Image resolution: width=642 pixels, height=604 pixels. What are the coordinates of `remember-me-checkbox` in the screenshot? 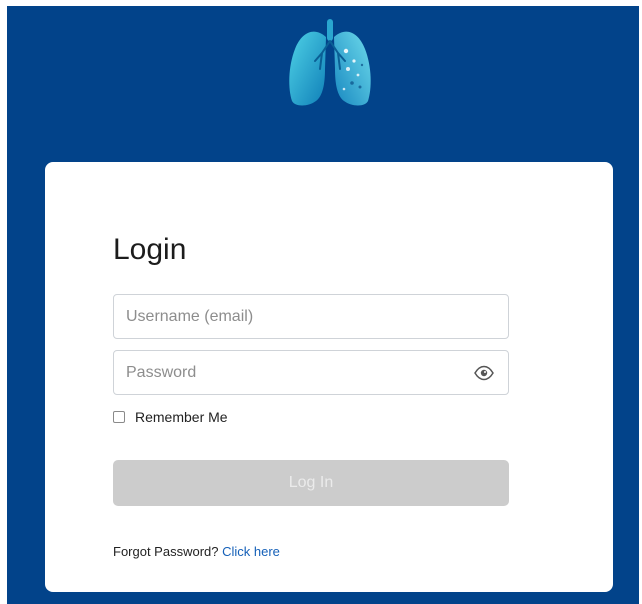 It's located at (119, 417).